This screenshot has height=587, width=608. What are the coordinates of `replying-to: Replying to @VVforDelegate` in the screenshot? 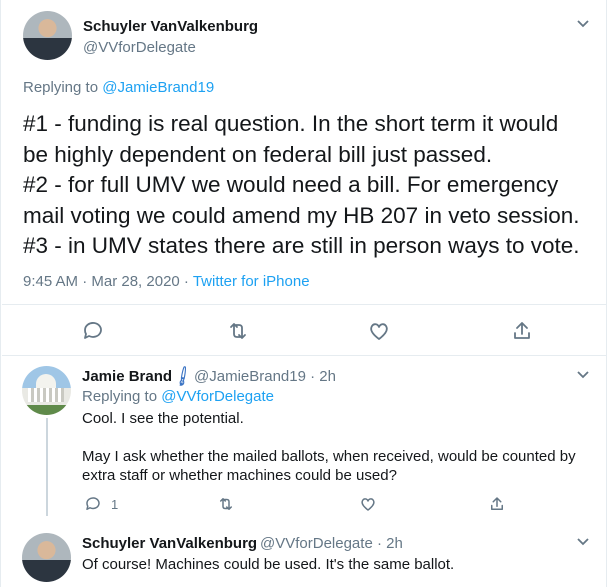 It's located at (178, 396).